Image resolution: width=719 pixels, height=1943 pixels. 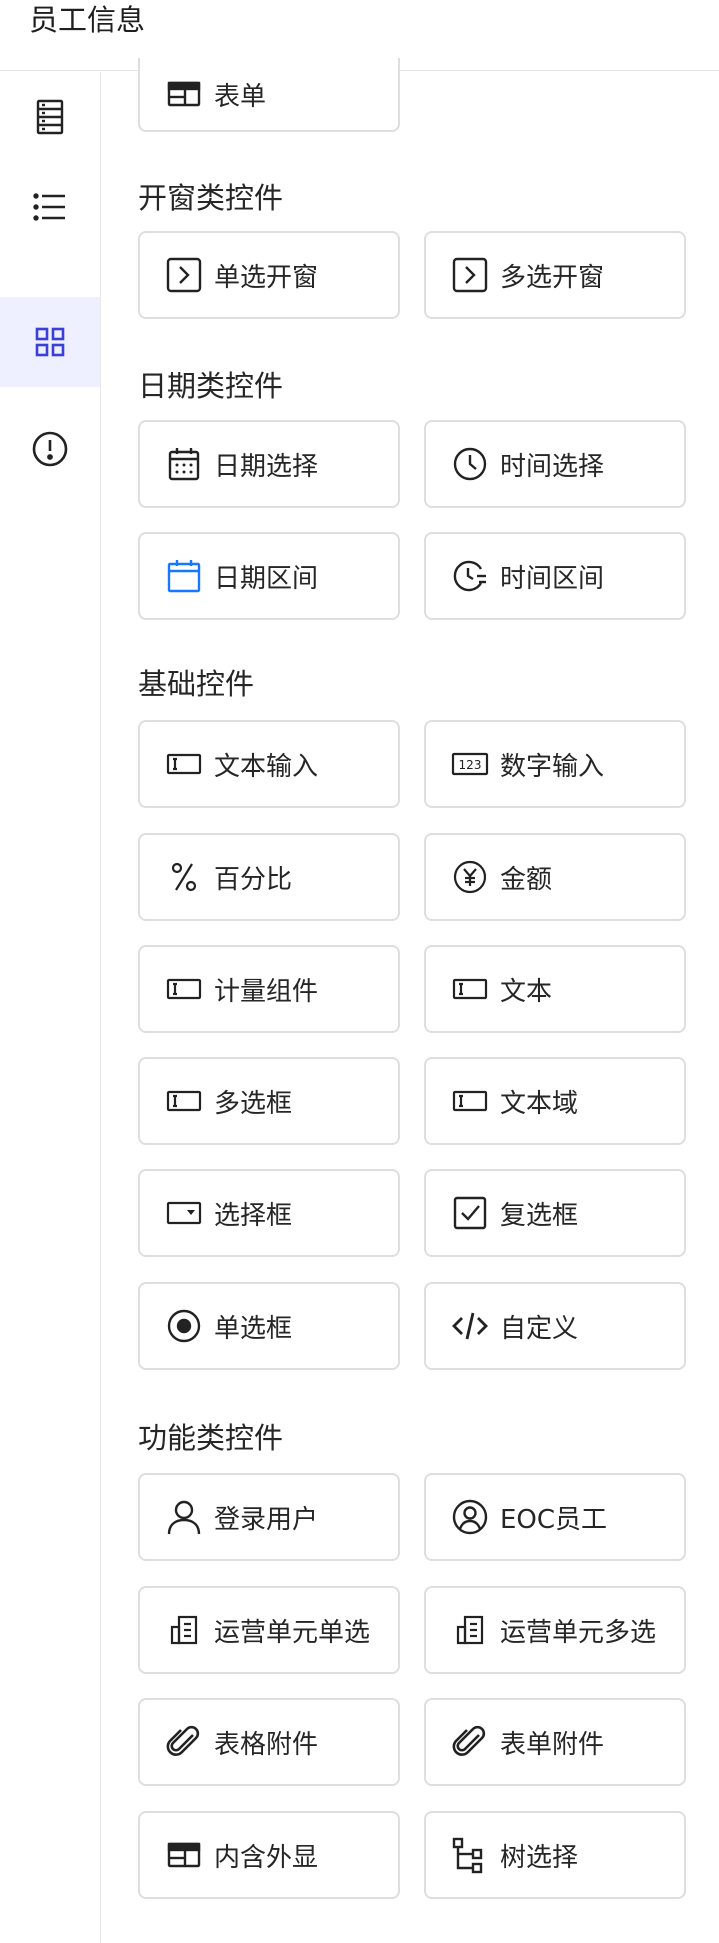 I want to click on component-card-checkbox: 复选框, so click(x=555, y=1213).